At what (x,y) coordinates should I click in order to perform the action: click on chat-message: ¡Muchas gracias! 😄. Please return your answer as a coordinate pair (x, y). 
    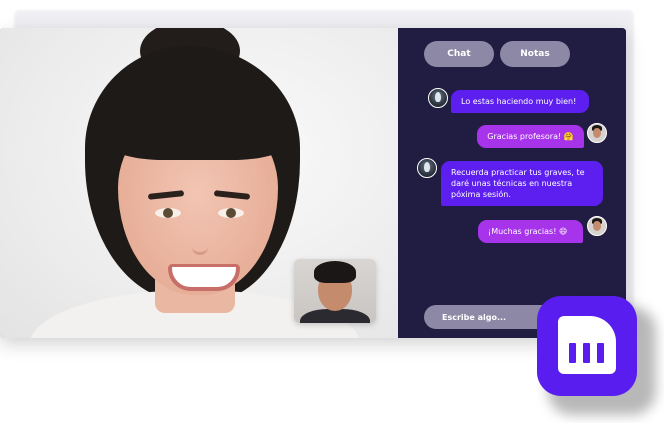
    Looking at the image, I should click on (530, 231).